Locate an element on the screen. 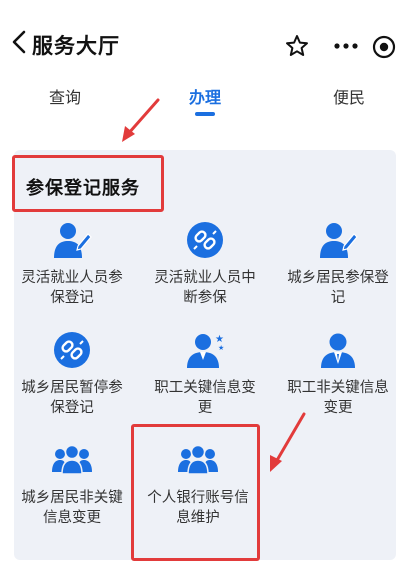 This screenshot has width=409, height=569. group-icon is located at coordinates (72, 459).